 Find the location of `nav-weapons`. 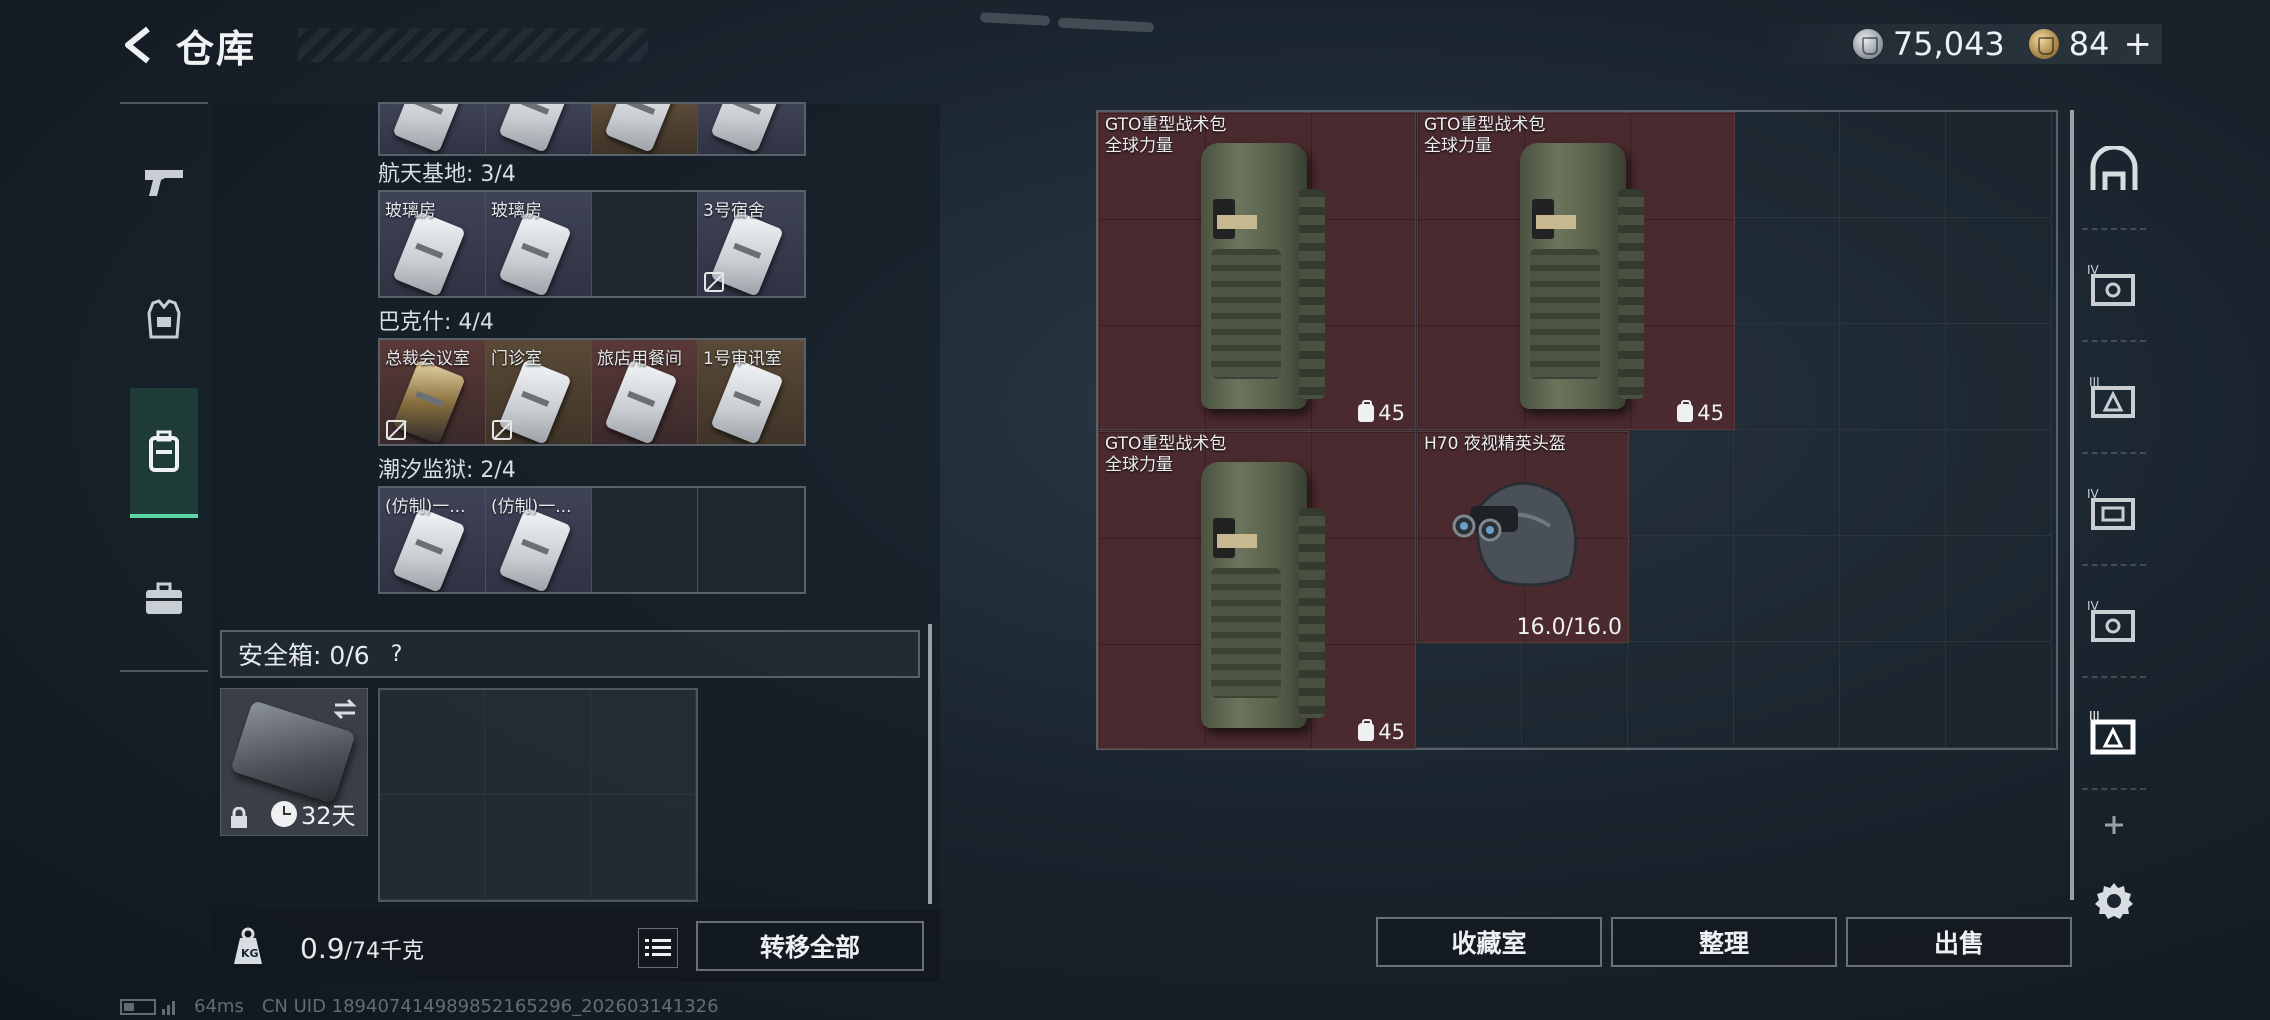

nav-weapons is located at coordinates (164, 183).